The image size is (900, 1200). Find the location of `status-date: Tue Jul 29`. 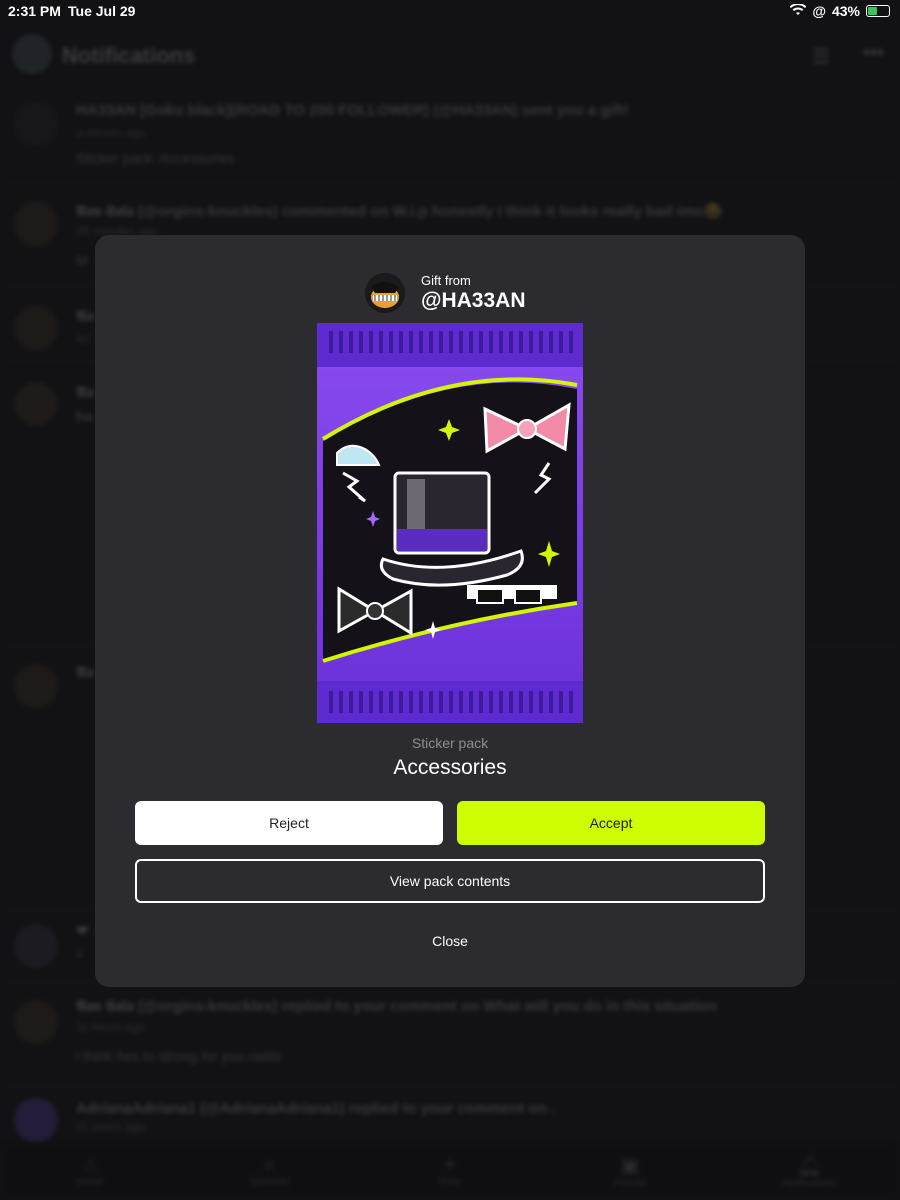

status-date: Tue Jul 29 is located at coordinates (102, 11).